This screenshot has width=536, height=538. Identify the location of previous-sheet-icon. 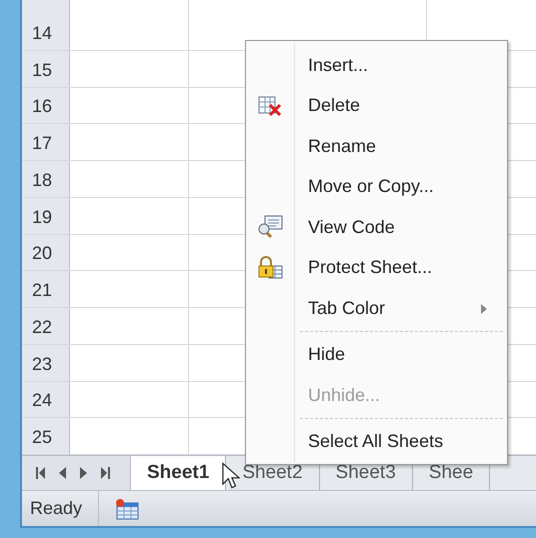
(62, 473).